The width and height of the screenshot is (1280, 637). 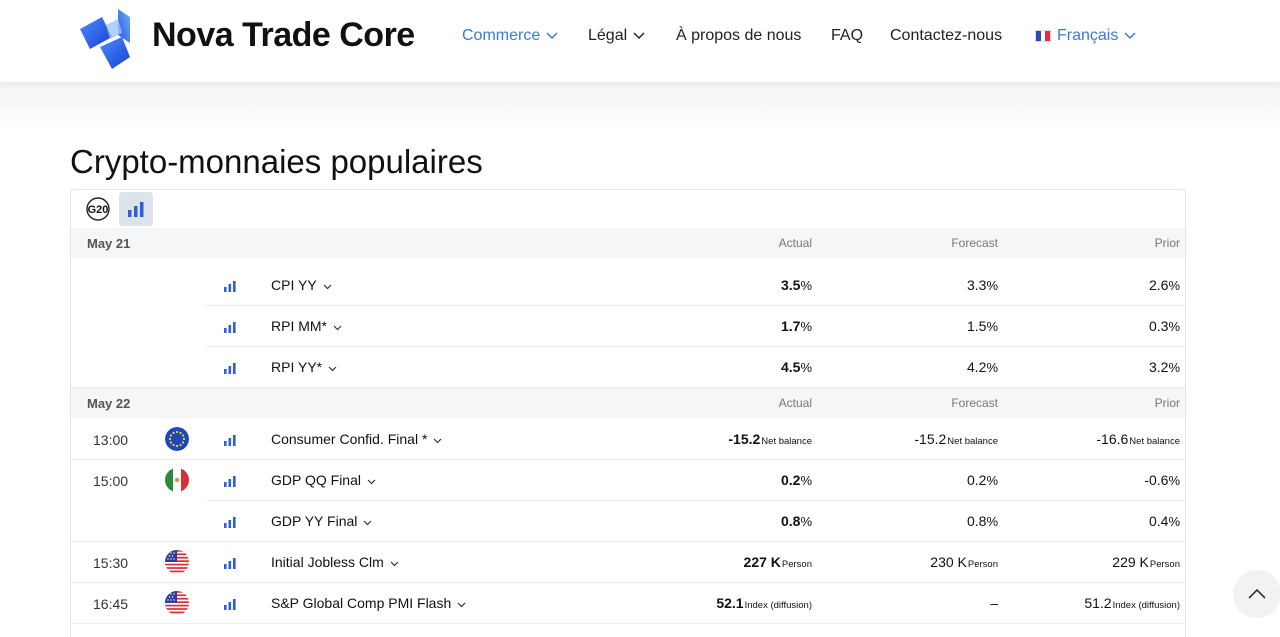 I want to click on forecast-value: 0.8%, so click(x=982, y=521).